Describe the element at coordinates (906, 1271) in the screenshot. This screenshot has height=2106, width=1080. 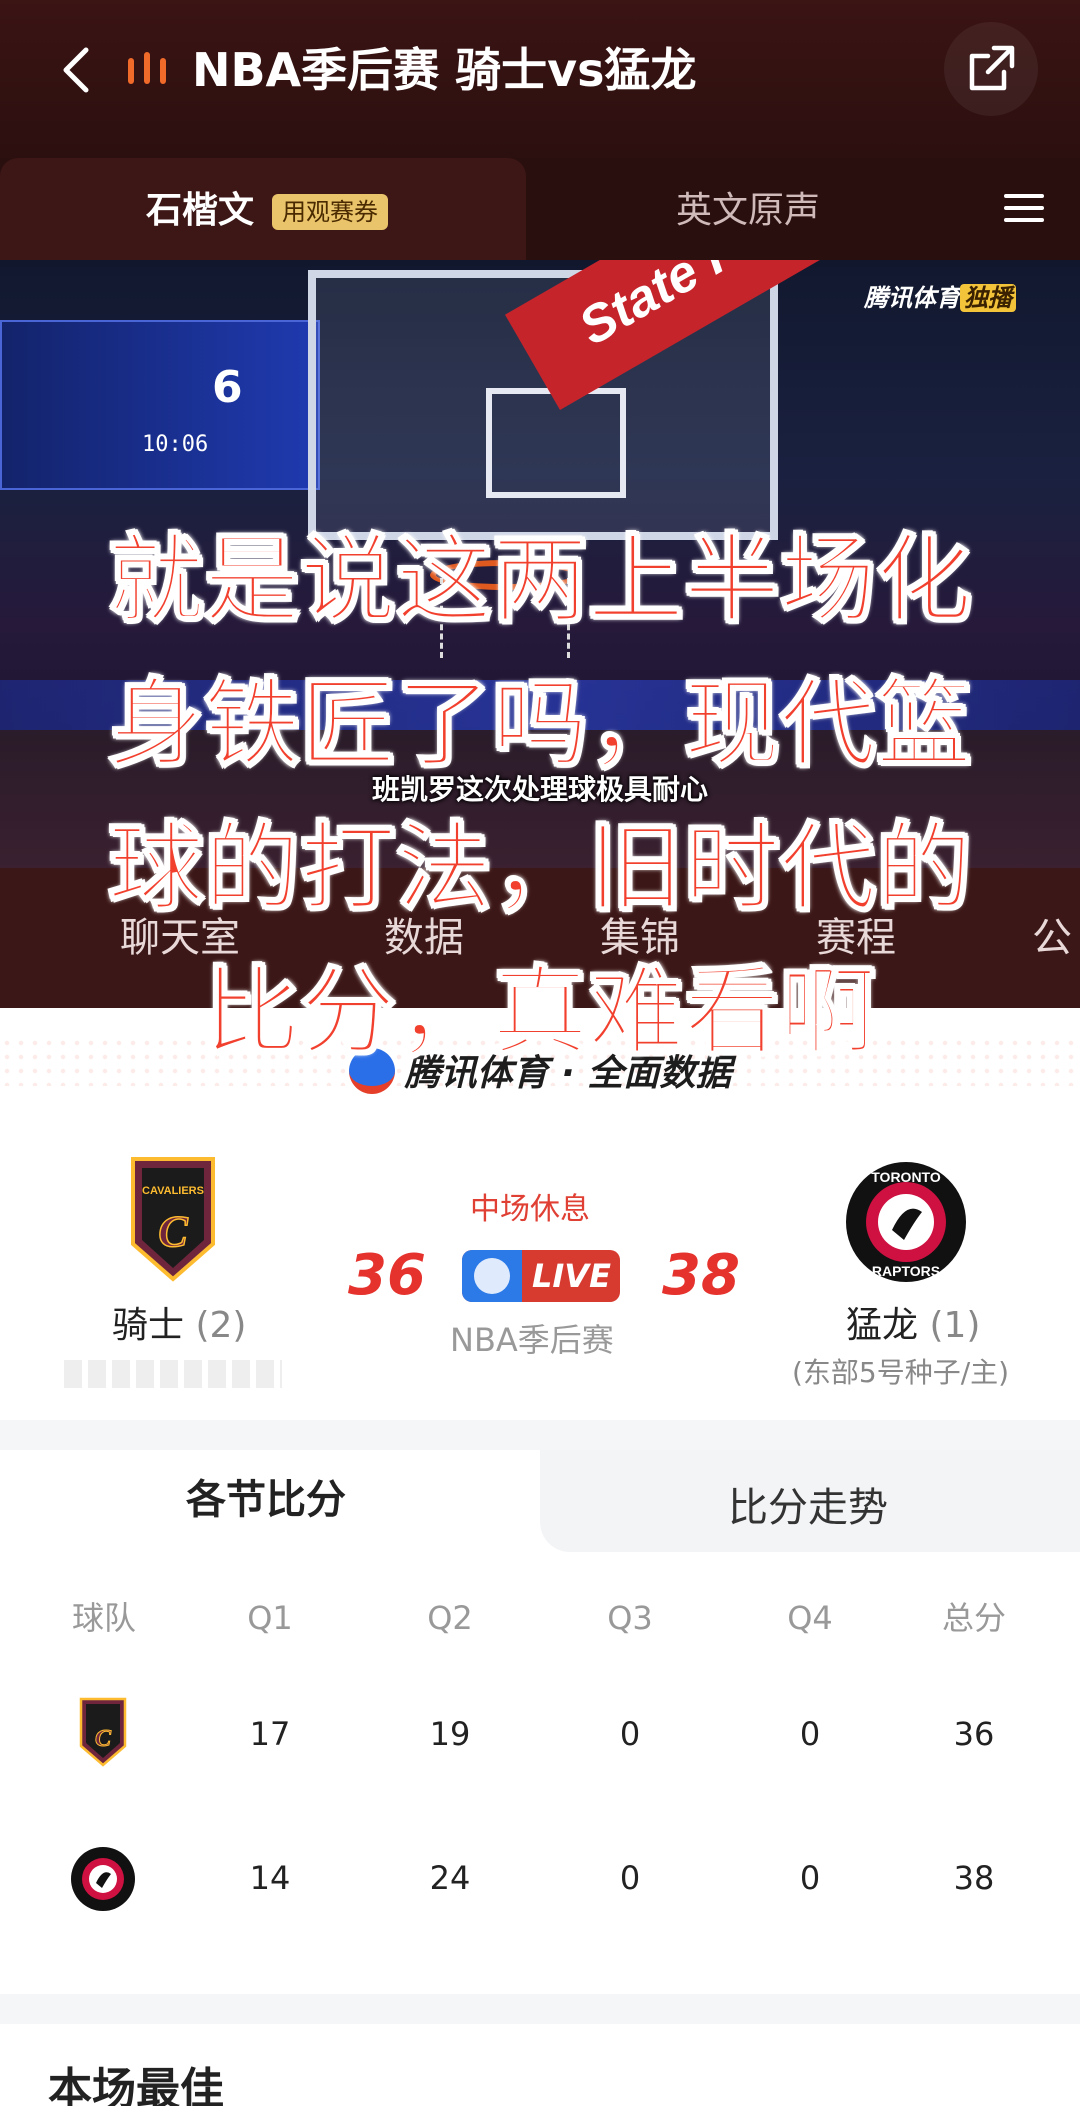
I see `svg-text: RAPTORS` at that location.